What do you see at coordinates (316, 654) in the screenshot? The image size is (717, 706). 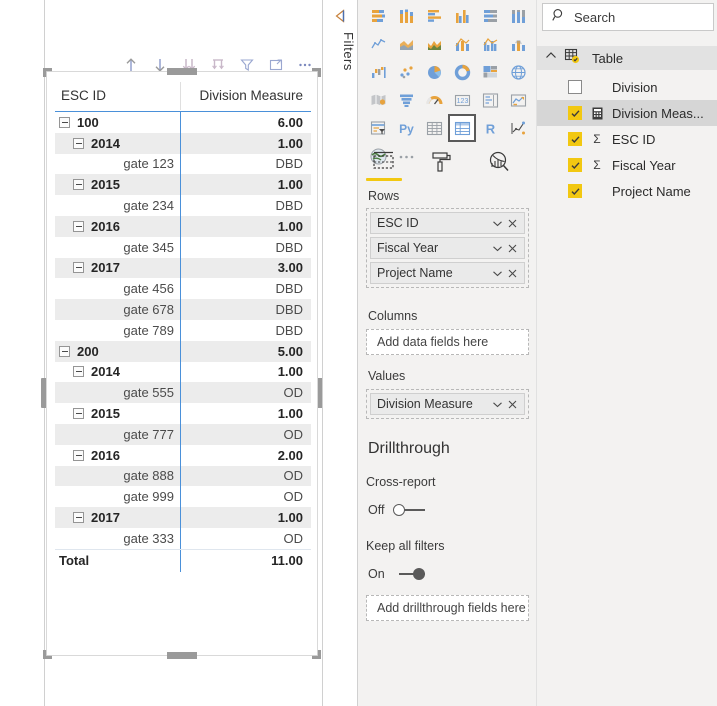 I see `selection-handle-bottom-right` at bounding box center [316, 654].